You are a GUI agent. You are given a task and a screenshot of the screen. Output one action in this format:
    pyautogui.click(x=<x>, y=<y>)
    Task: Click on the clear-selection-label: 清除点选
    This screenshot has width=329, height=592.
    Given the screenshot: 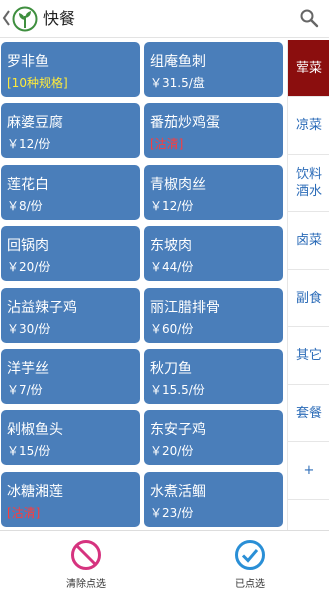 What is the action you would take?
    pyautogui.click(x=86, y=584)
    